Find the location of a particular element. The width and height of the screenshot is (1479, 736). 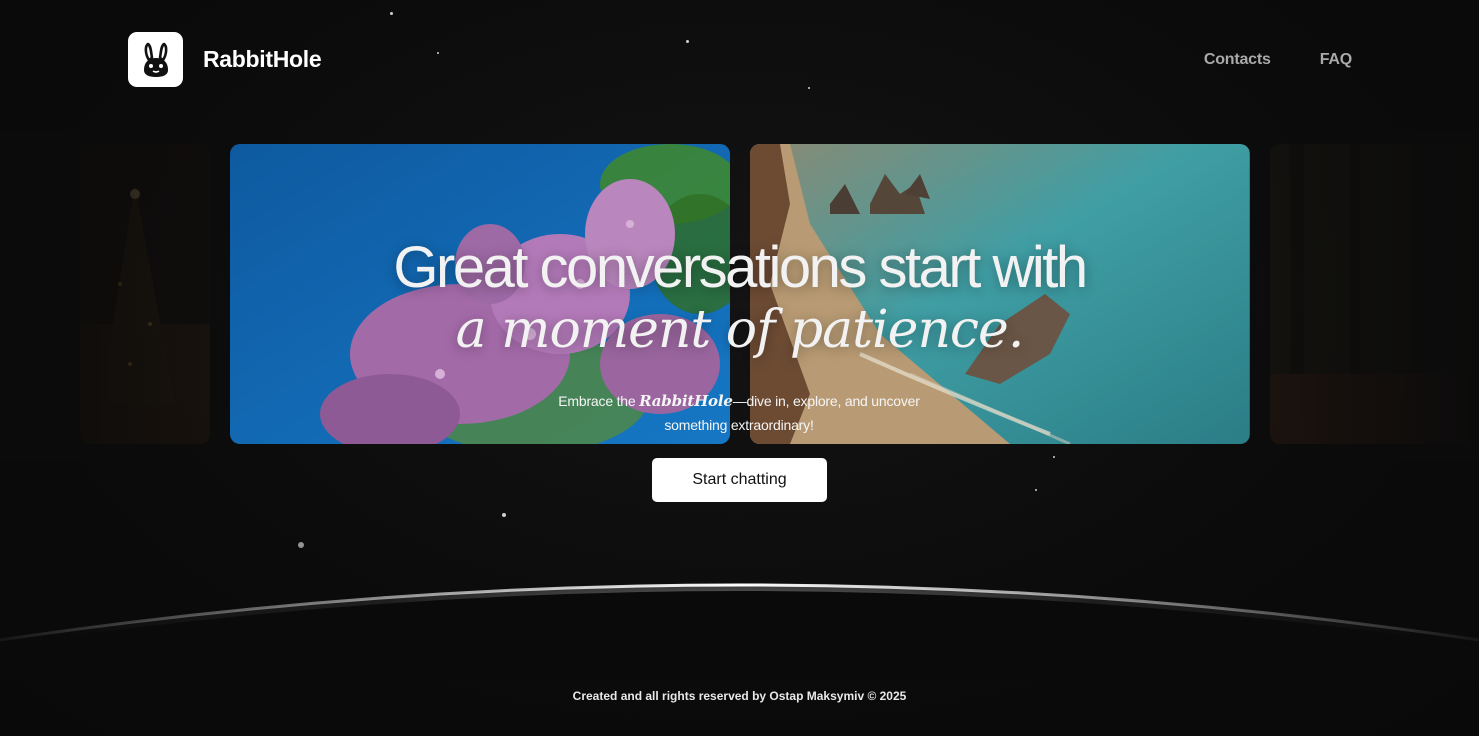

logo-badge is located at coordinates (155, 59).